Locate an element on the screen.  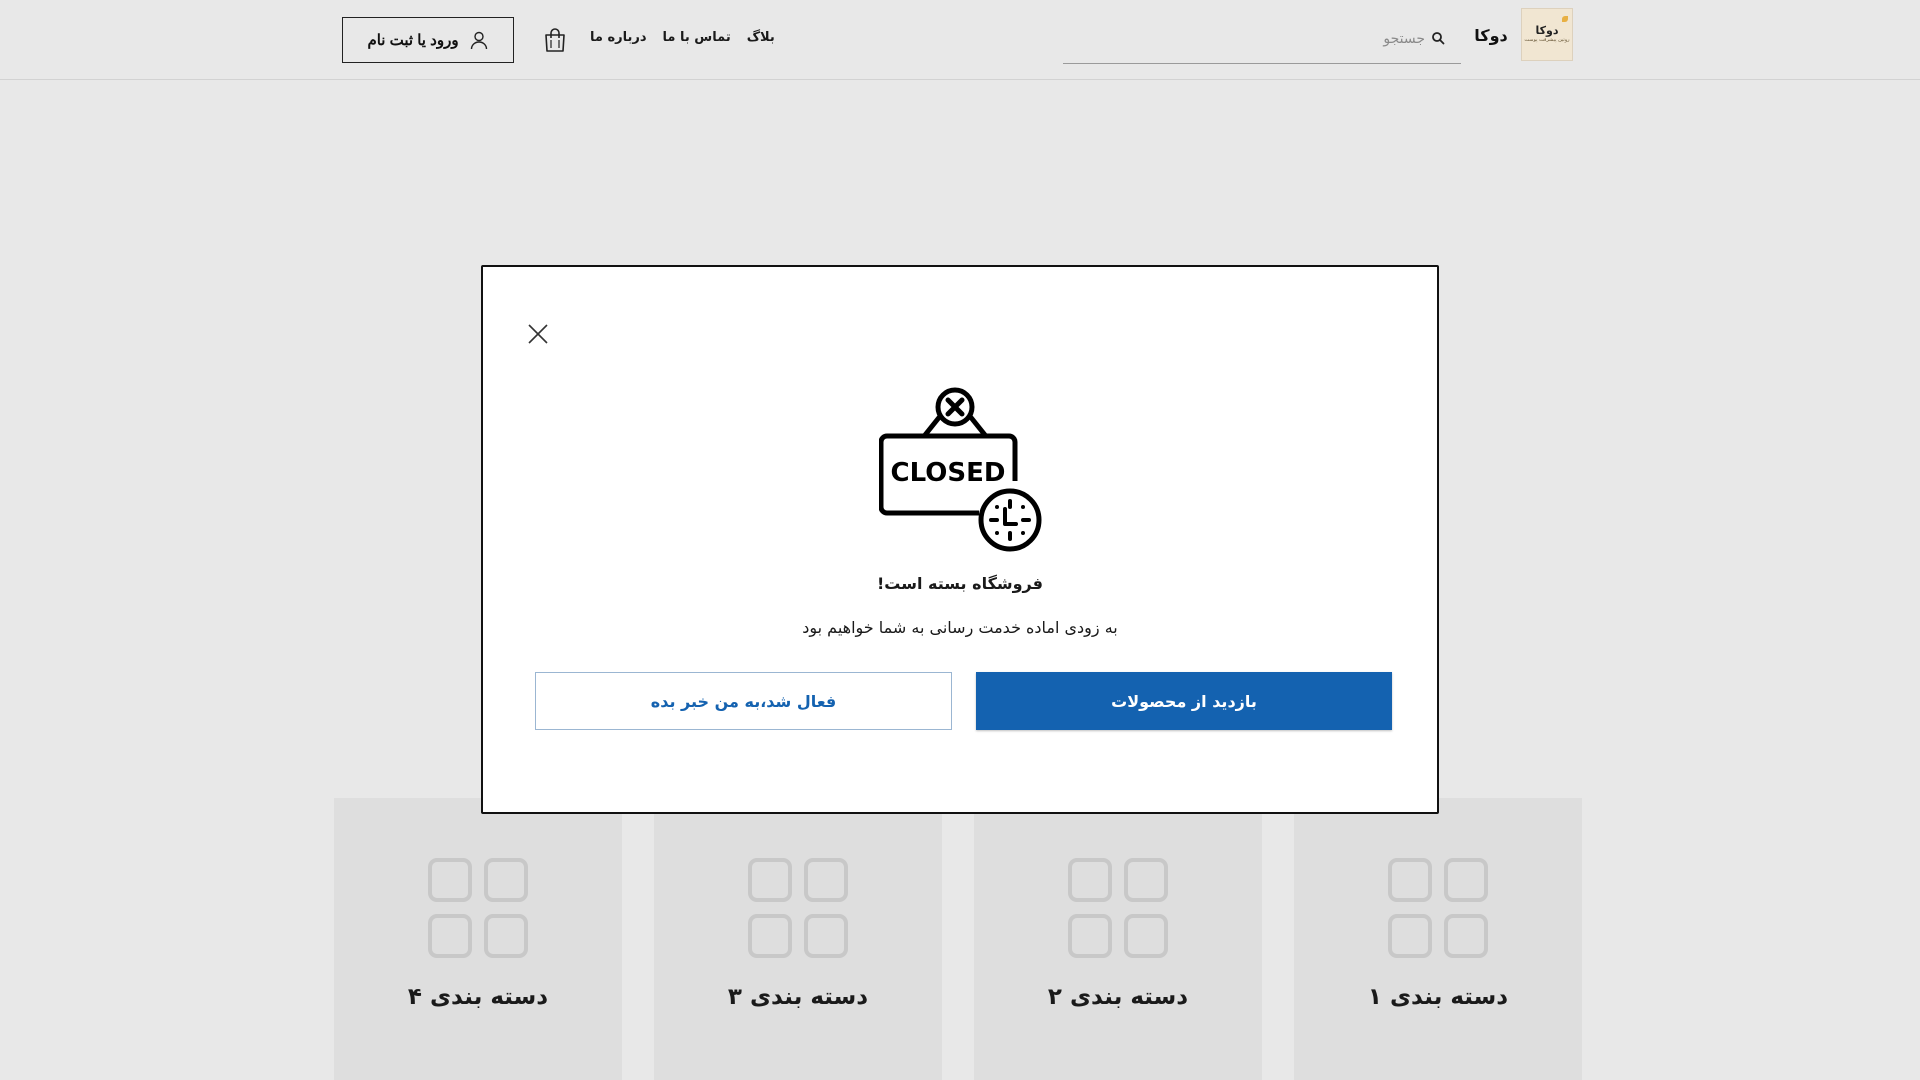
site-logo: دوکا روتین پیشرفت پوست is located at coordinates (1547, 34).